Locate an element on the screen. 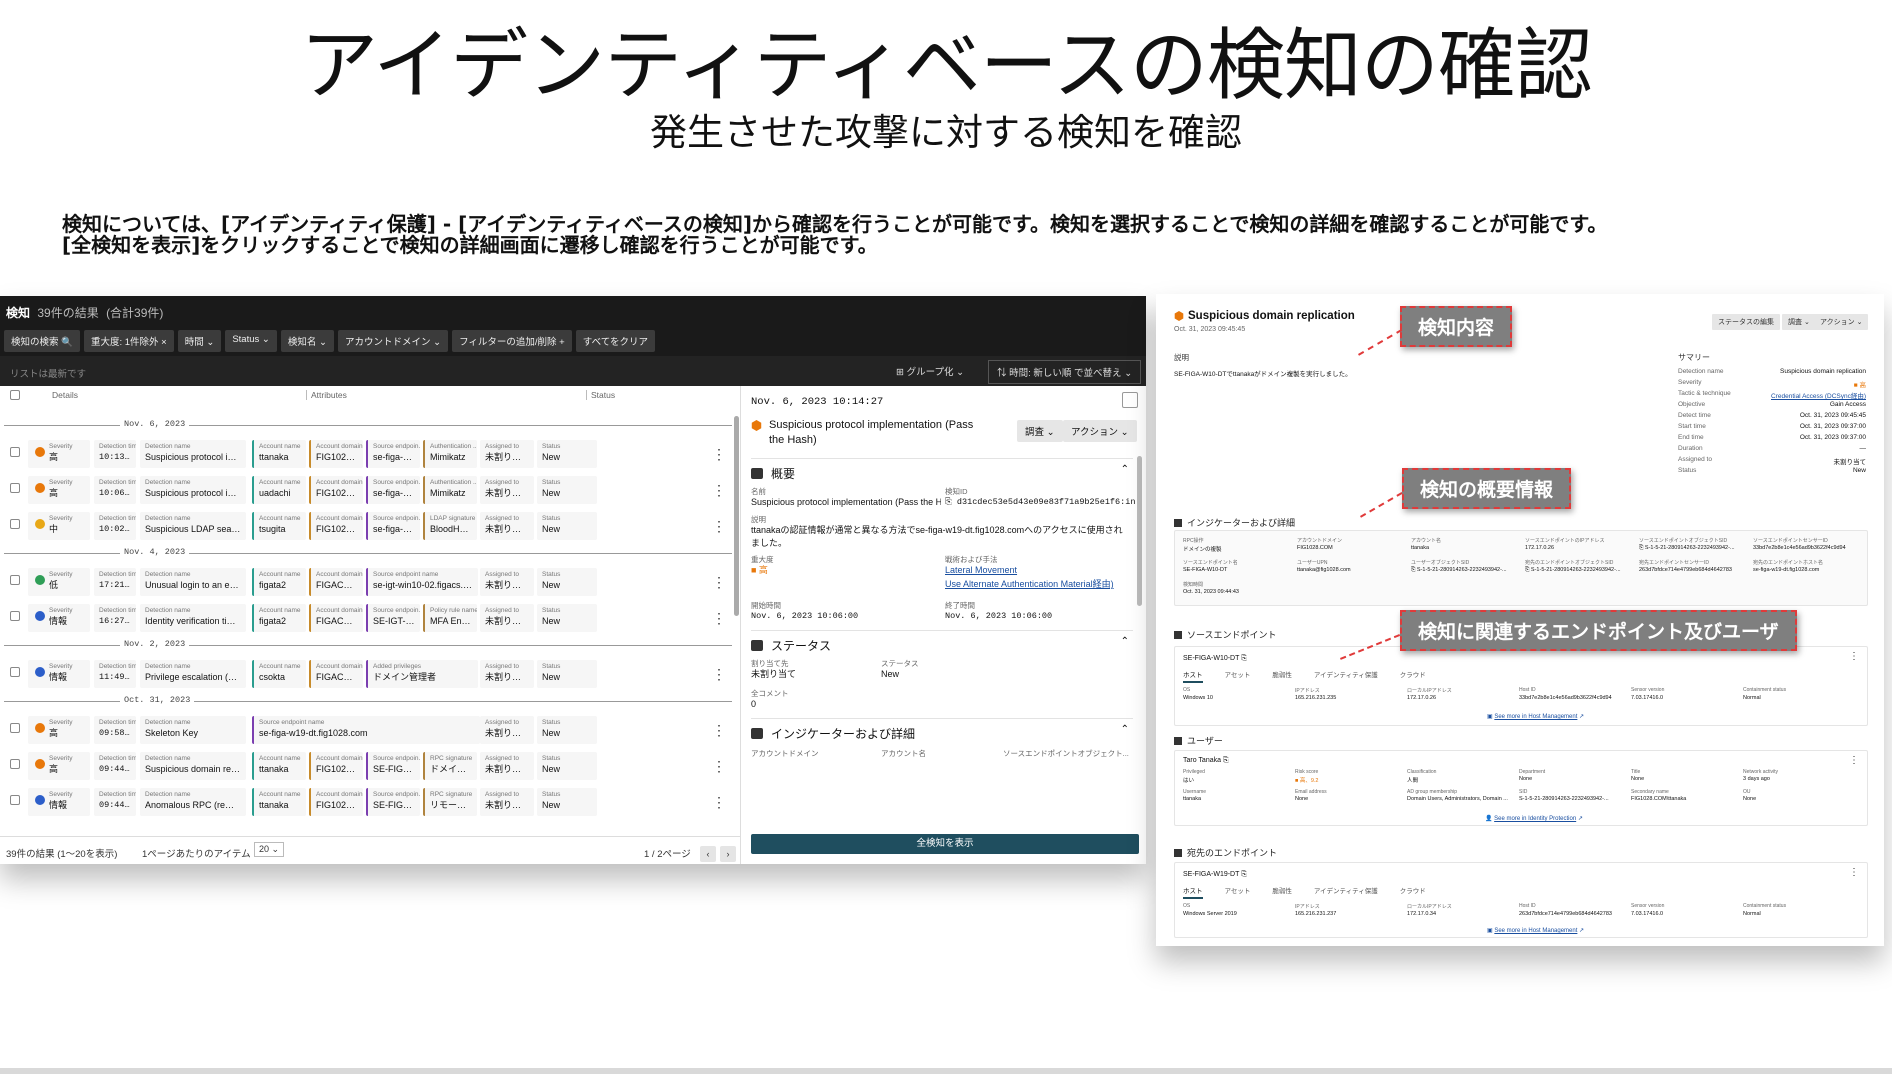  summary-value: — is located at coordinates (1863, 448).